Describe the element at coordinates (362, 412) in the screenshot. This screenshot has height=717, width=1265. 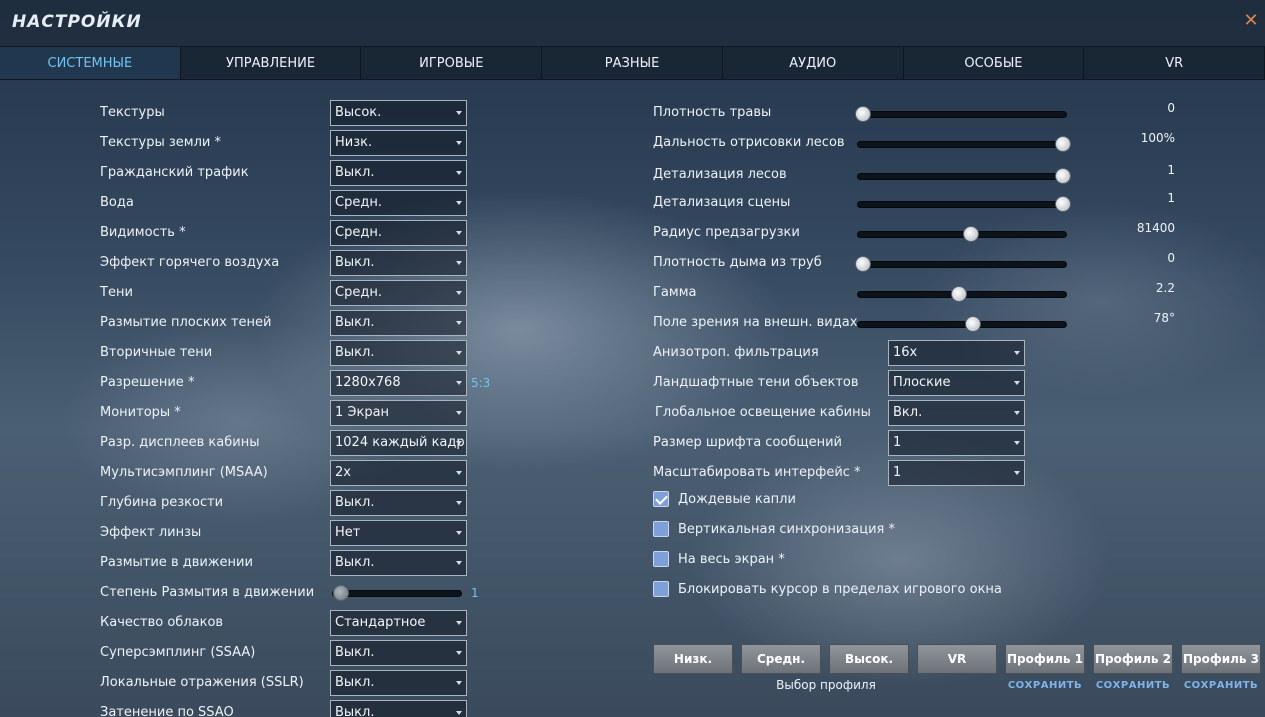
I see `dropdown-value: 1 Экран` at that location.